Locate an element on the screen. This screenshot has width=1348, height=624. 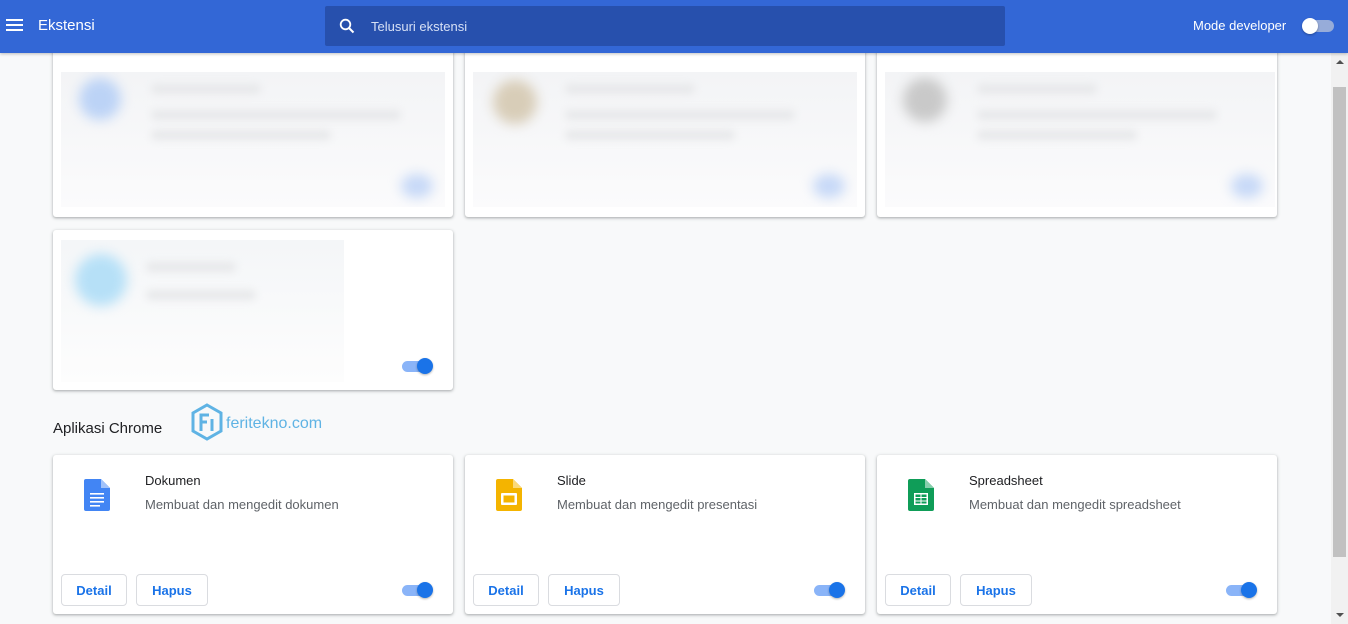
scroll-down-arrow-icon is located at coordinates (1339, 615).